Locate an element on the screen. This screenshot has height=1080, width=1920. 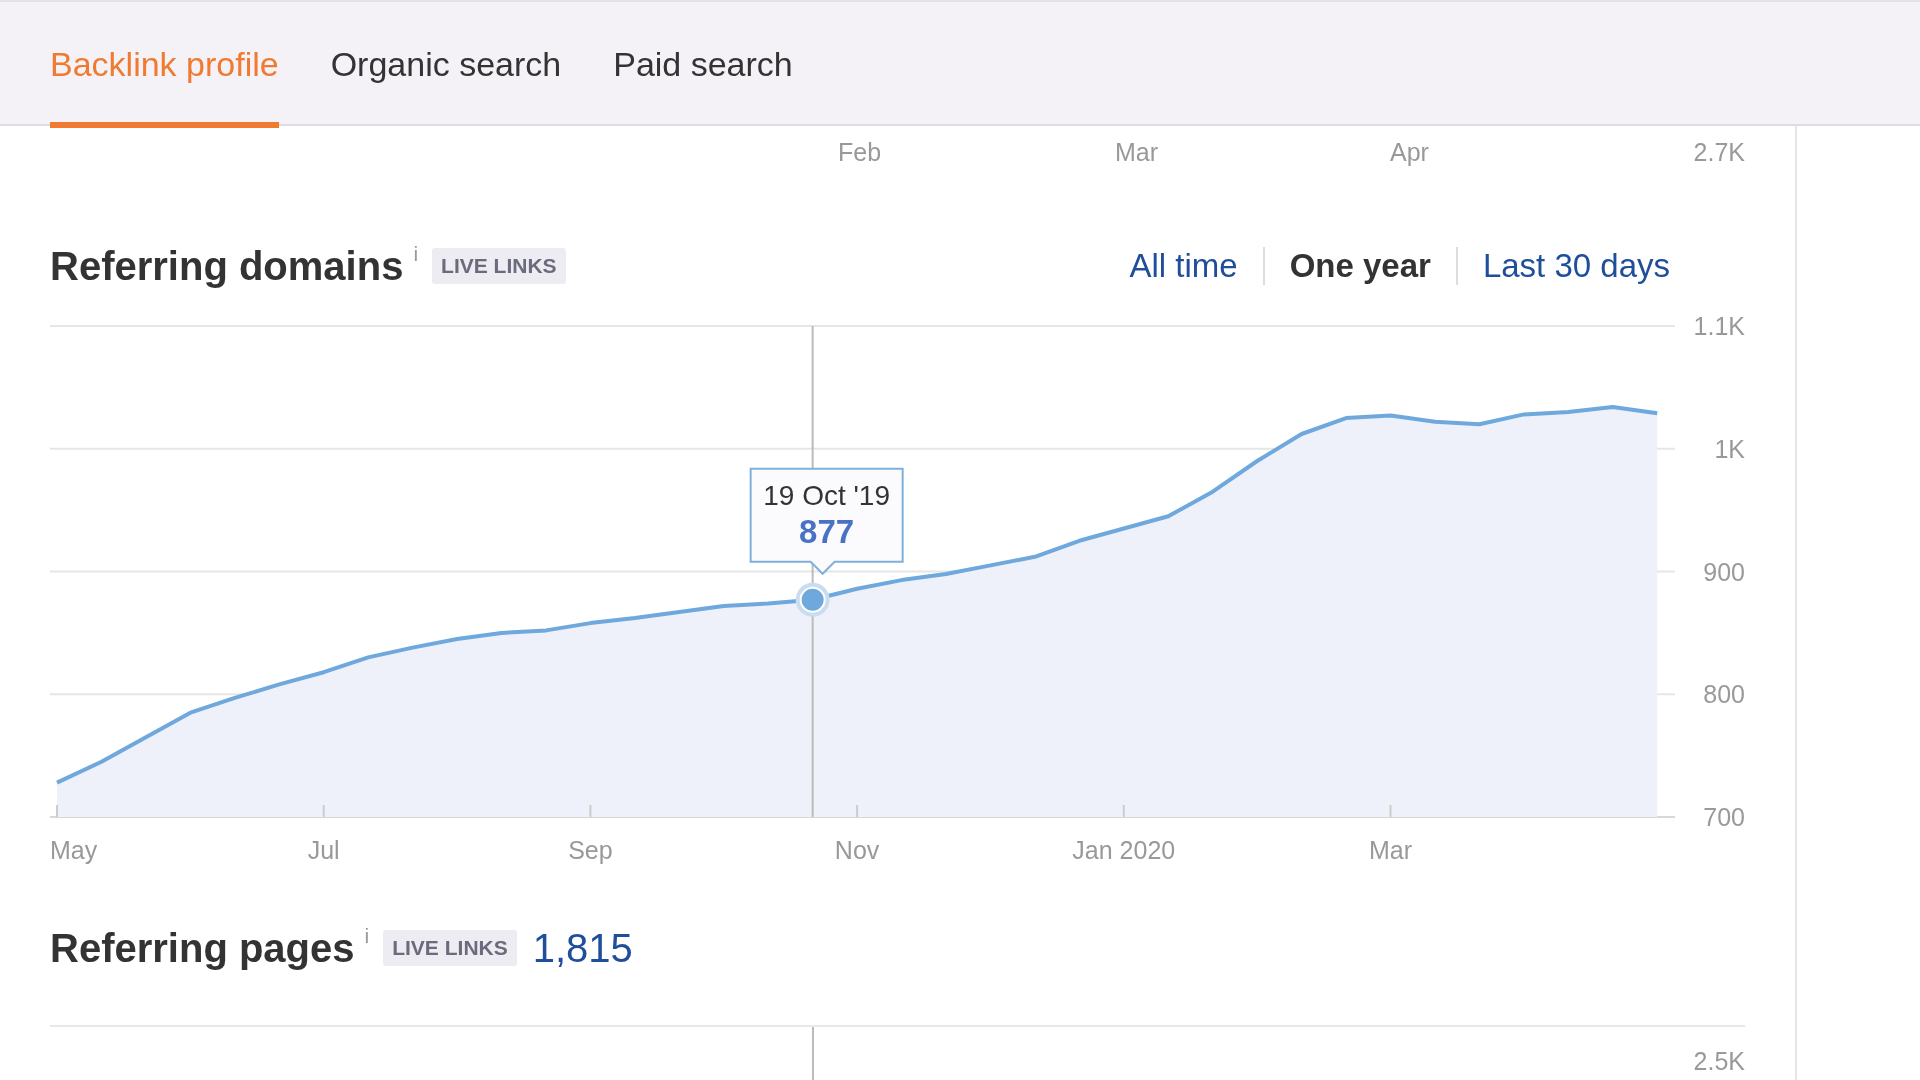
y-axis-label: 900 is located at coordinates (1724, 571).